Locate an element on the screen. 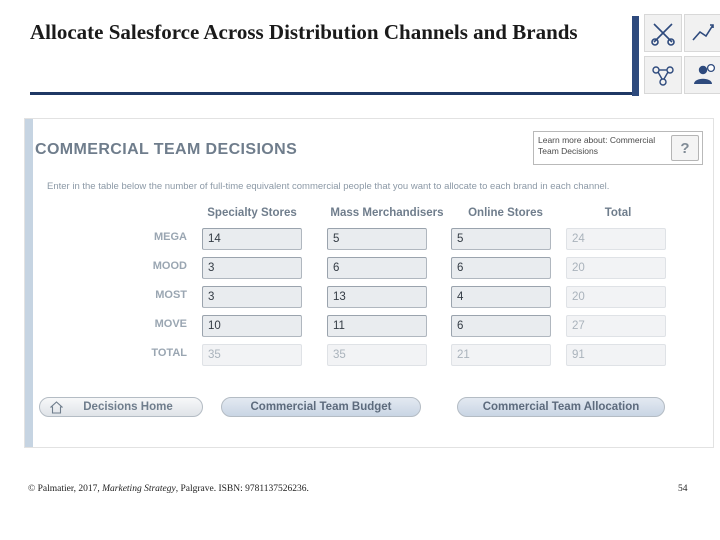  cell-mega-specialty-stores: 14 is located at coordinates (252, 239).